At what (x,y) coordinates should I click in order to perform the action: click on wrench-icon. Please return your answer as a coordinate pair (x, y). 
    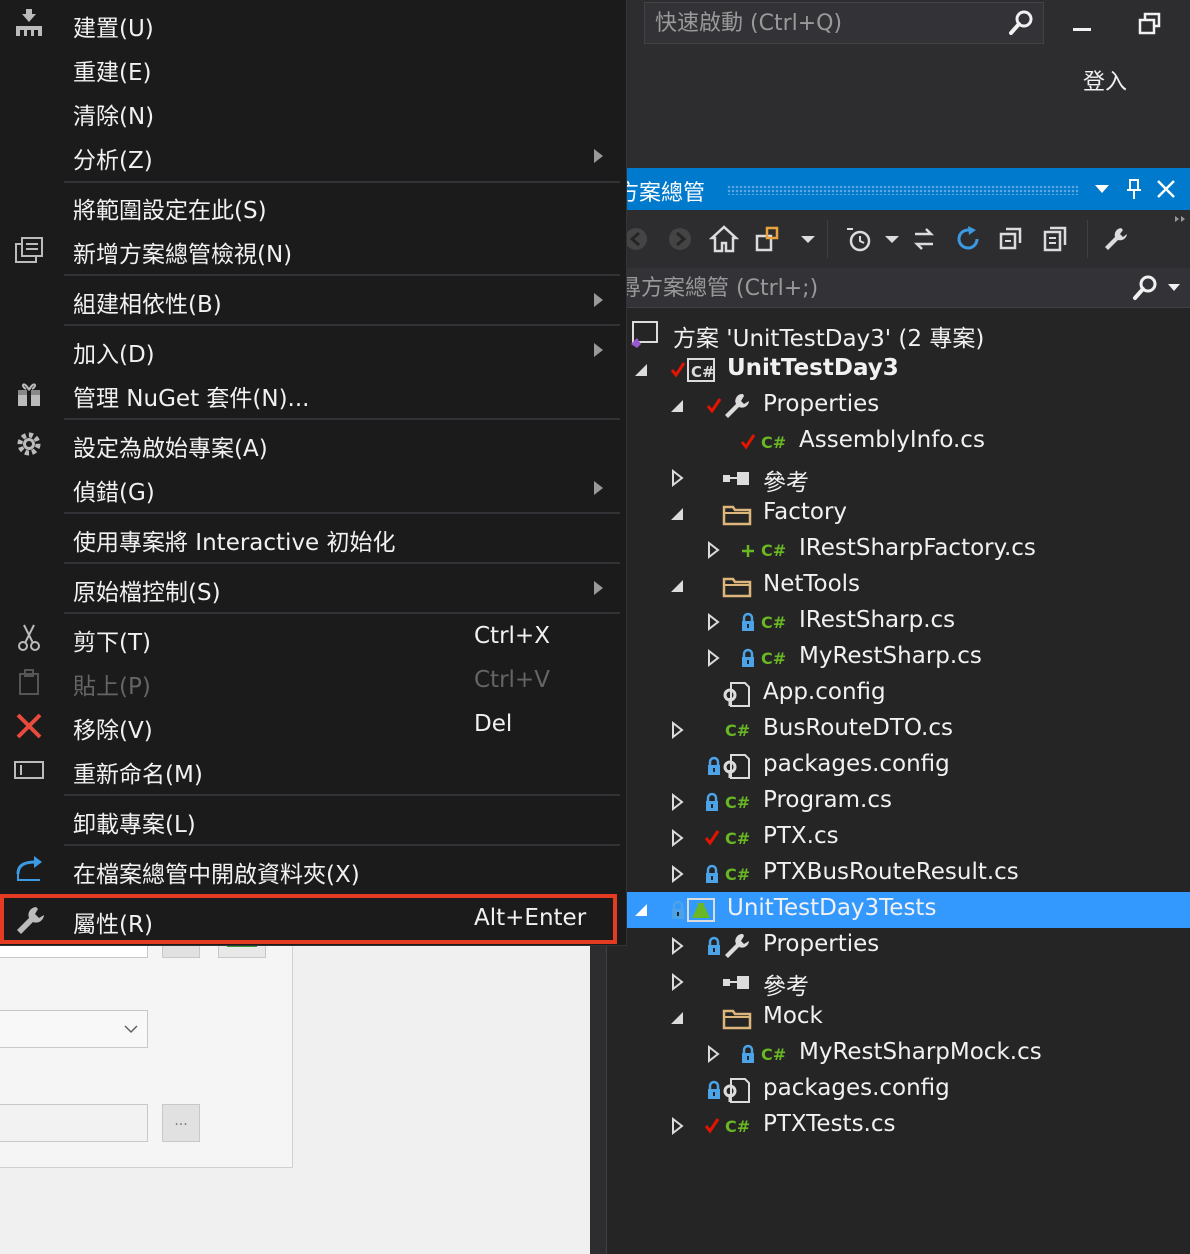
    Looking at the image, I should click on (737, 405).